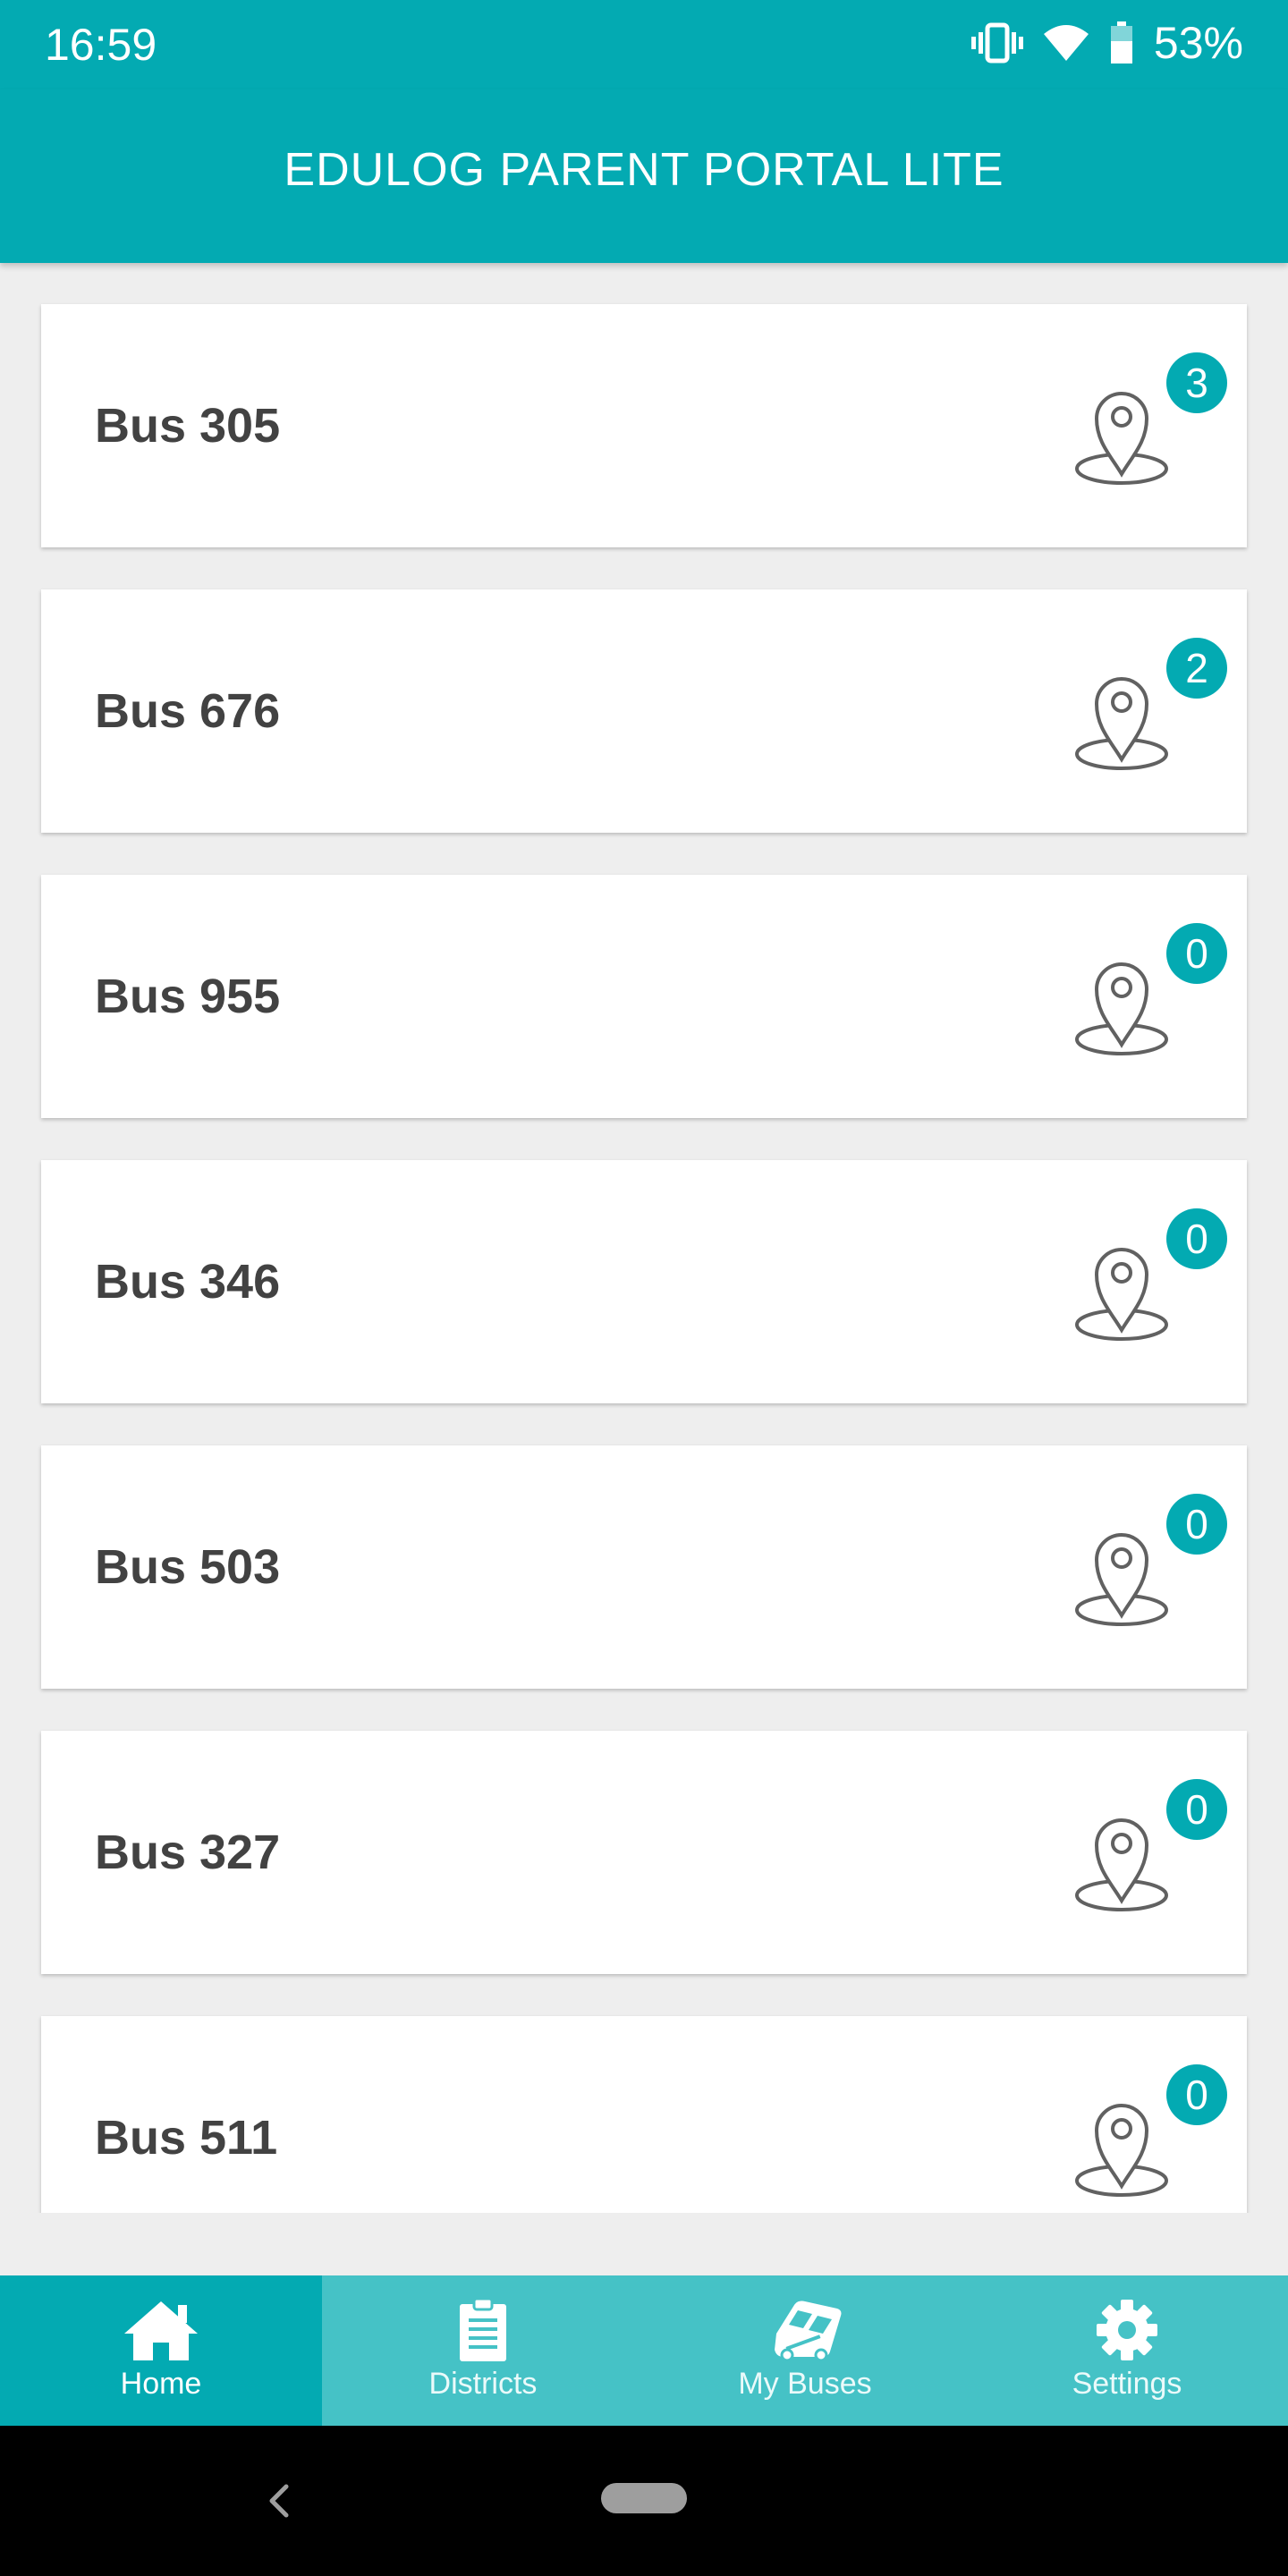 Image resolution: width=1288 pixels, height=2576 pixels. What do you see at coordinates (1198, 43) in the screenshot?
I see `battery-percent: 53%` at bounding box center [1198, 43].